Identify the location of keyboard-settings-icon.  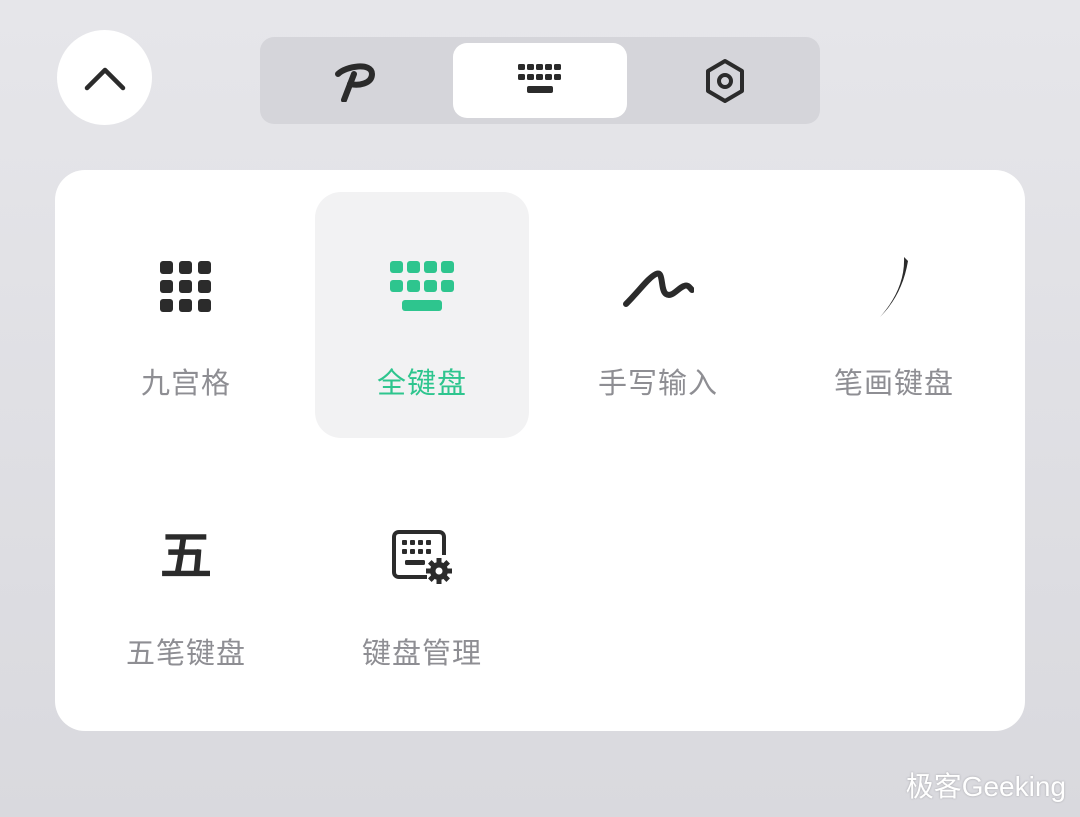
(422, 557).